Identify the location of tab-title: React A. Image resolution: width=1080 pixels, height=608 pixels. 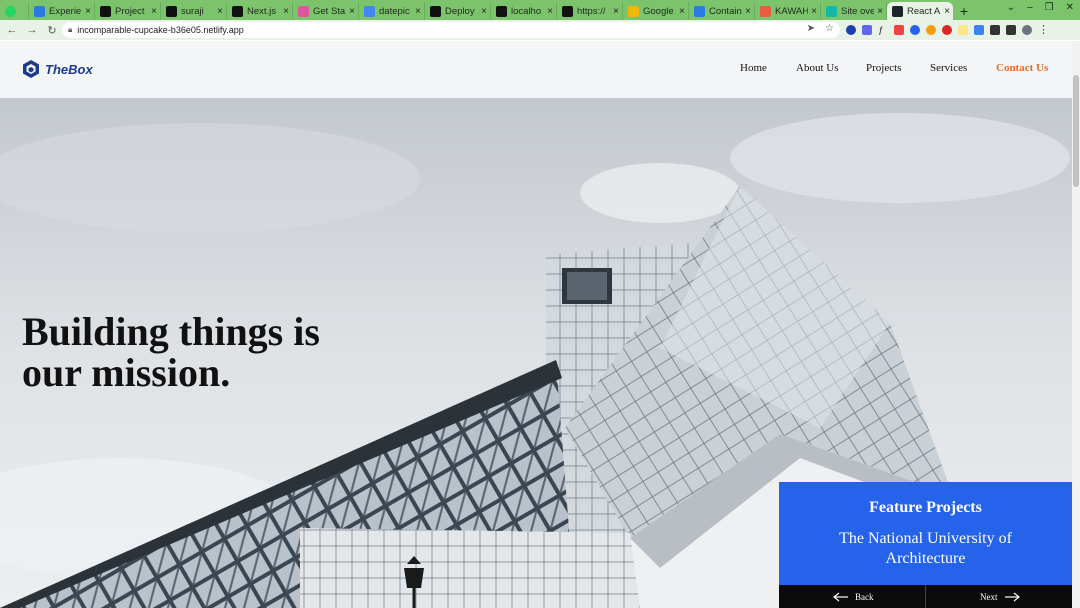
(924, 11).